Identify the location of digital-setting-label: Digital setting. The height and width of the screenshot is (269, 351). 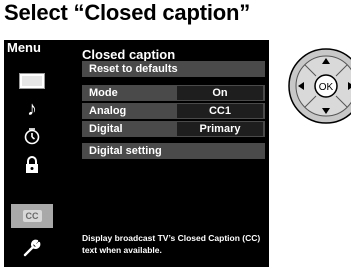
(125, 151).